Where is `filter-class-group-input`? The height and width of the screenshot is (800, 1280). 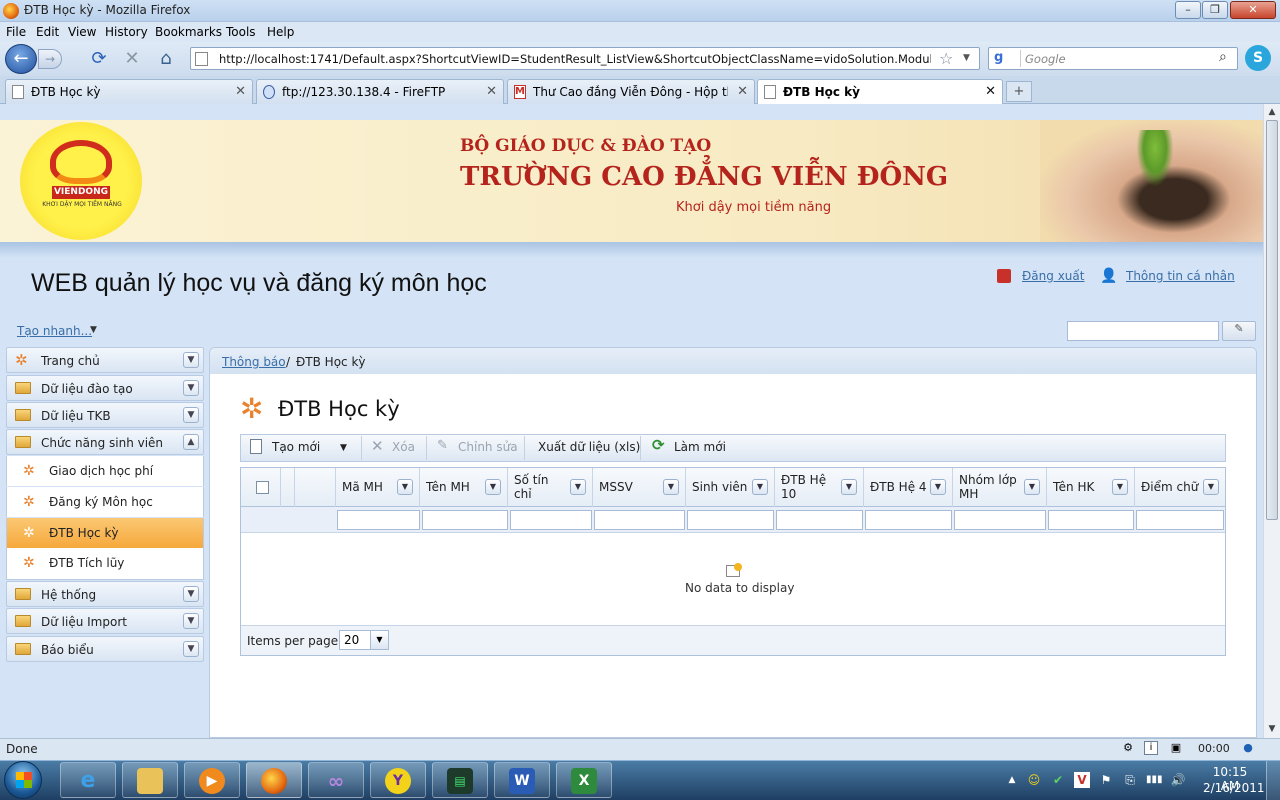 filter-class-group-input is located at coordinates (1000, 520).